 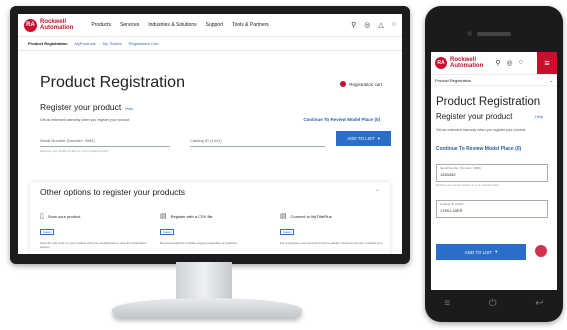 What do you see at coordinates (113, 192) in the screenshot?
I see `other-options-title: Other options to register your products` at bounding box center [113, 192].